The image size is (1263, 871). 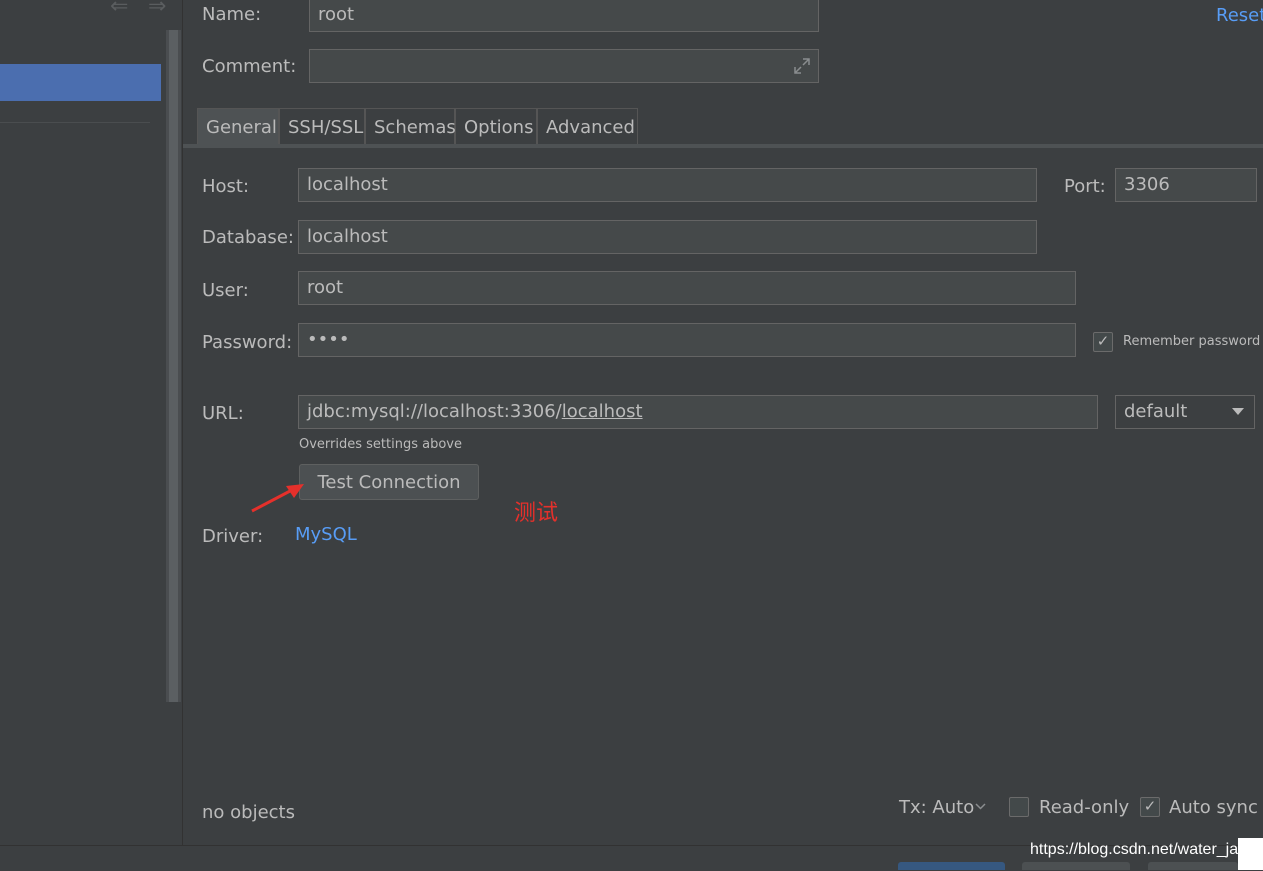 What do you see at coordinates (248, 237) in the screenshot?
I see `database-label: Database:` at bounding box center [248, 237].